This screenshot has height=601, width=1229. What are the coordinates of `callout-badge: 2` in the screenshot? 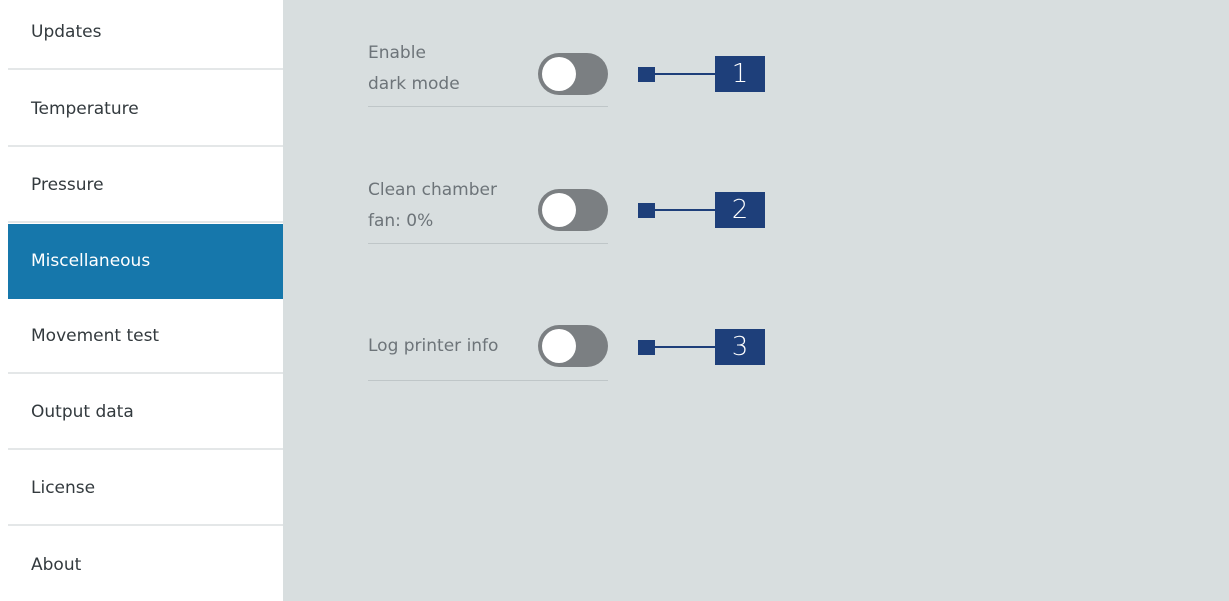 It's located at (740, 210).